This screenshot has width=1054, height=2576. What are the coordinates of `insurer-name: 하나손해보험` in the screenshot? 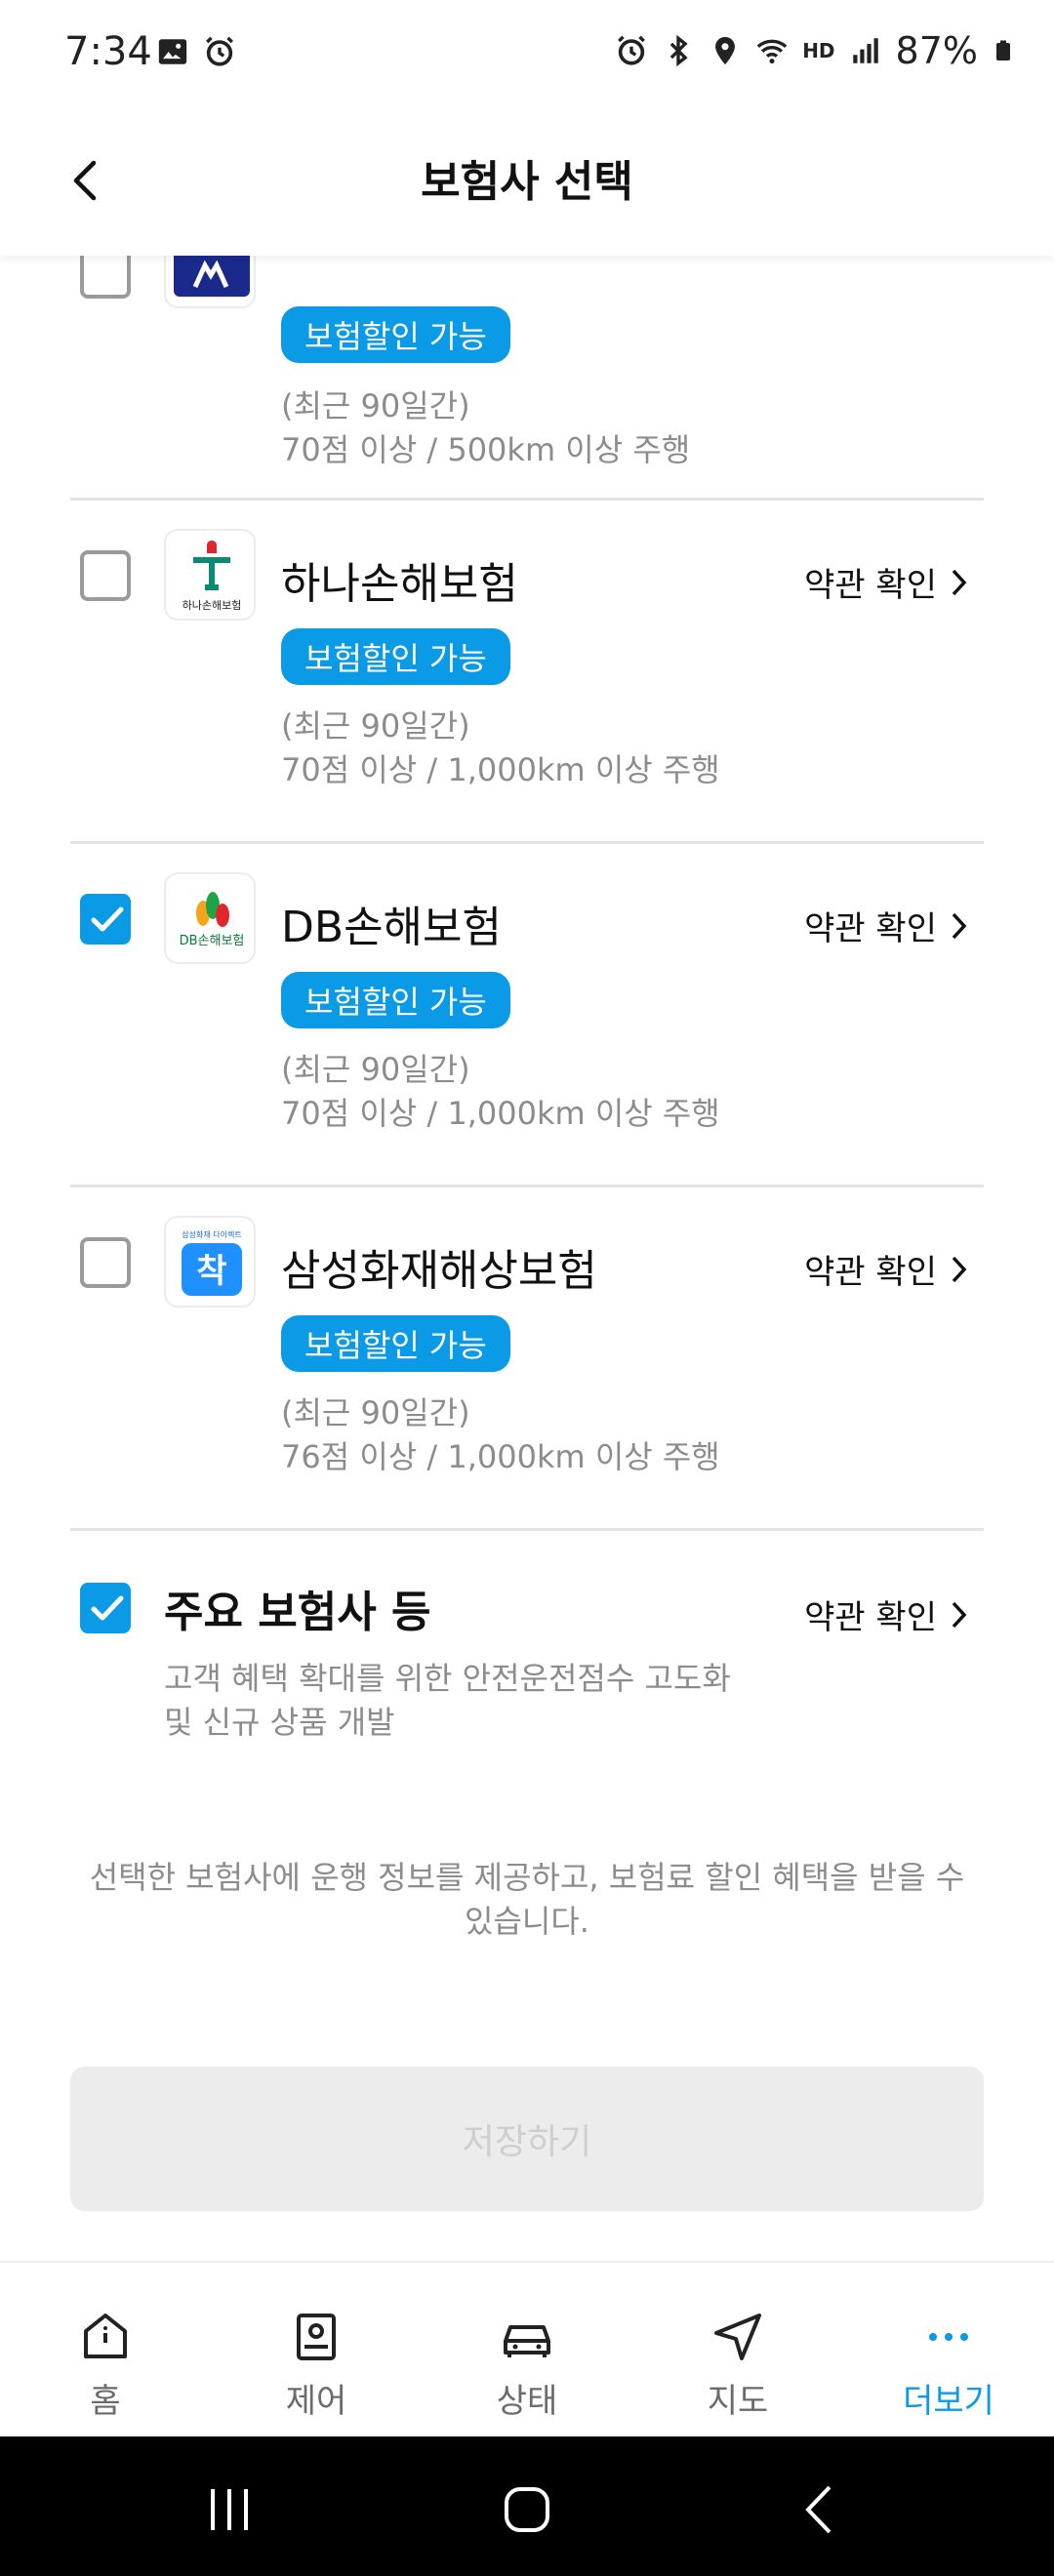 It's located at (400, 584).